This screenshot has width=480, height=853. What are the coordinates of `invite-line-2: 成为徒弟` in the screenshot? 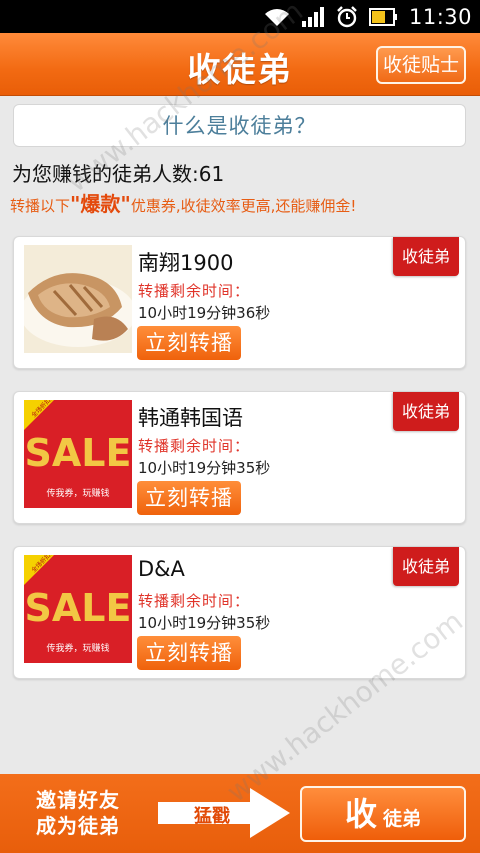 It's located at (78, 826).